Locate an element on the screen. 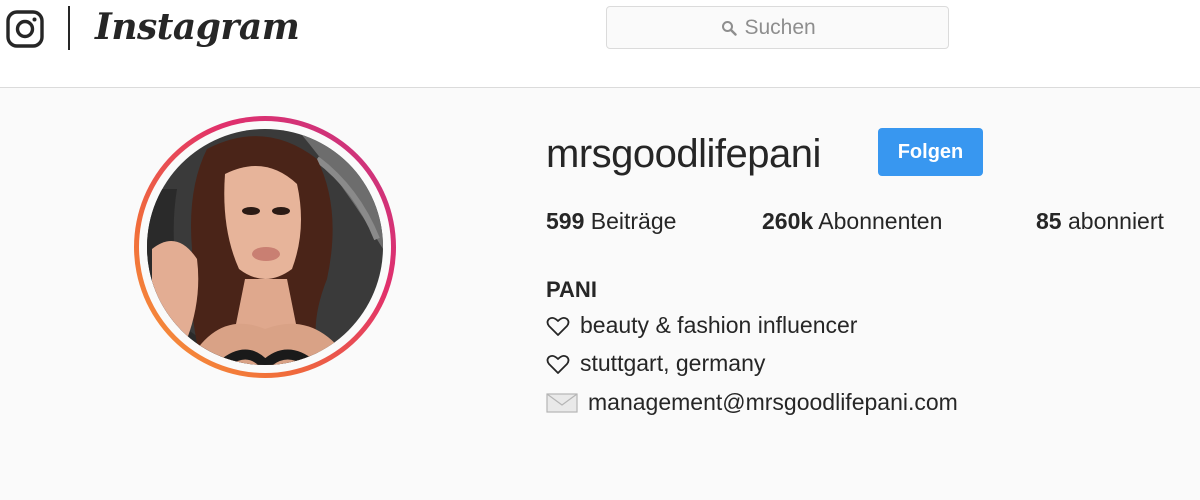  profile-avatar is located at coordinates (265, 247).